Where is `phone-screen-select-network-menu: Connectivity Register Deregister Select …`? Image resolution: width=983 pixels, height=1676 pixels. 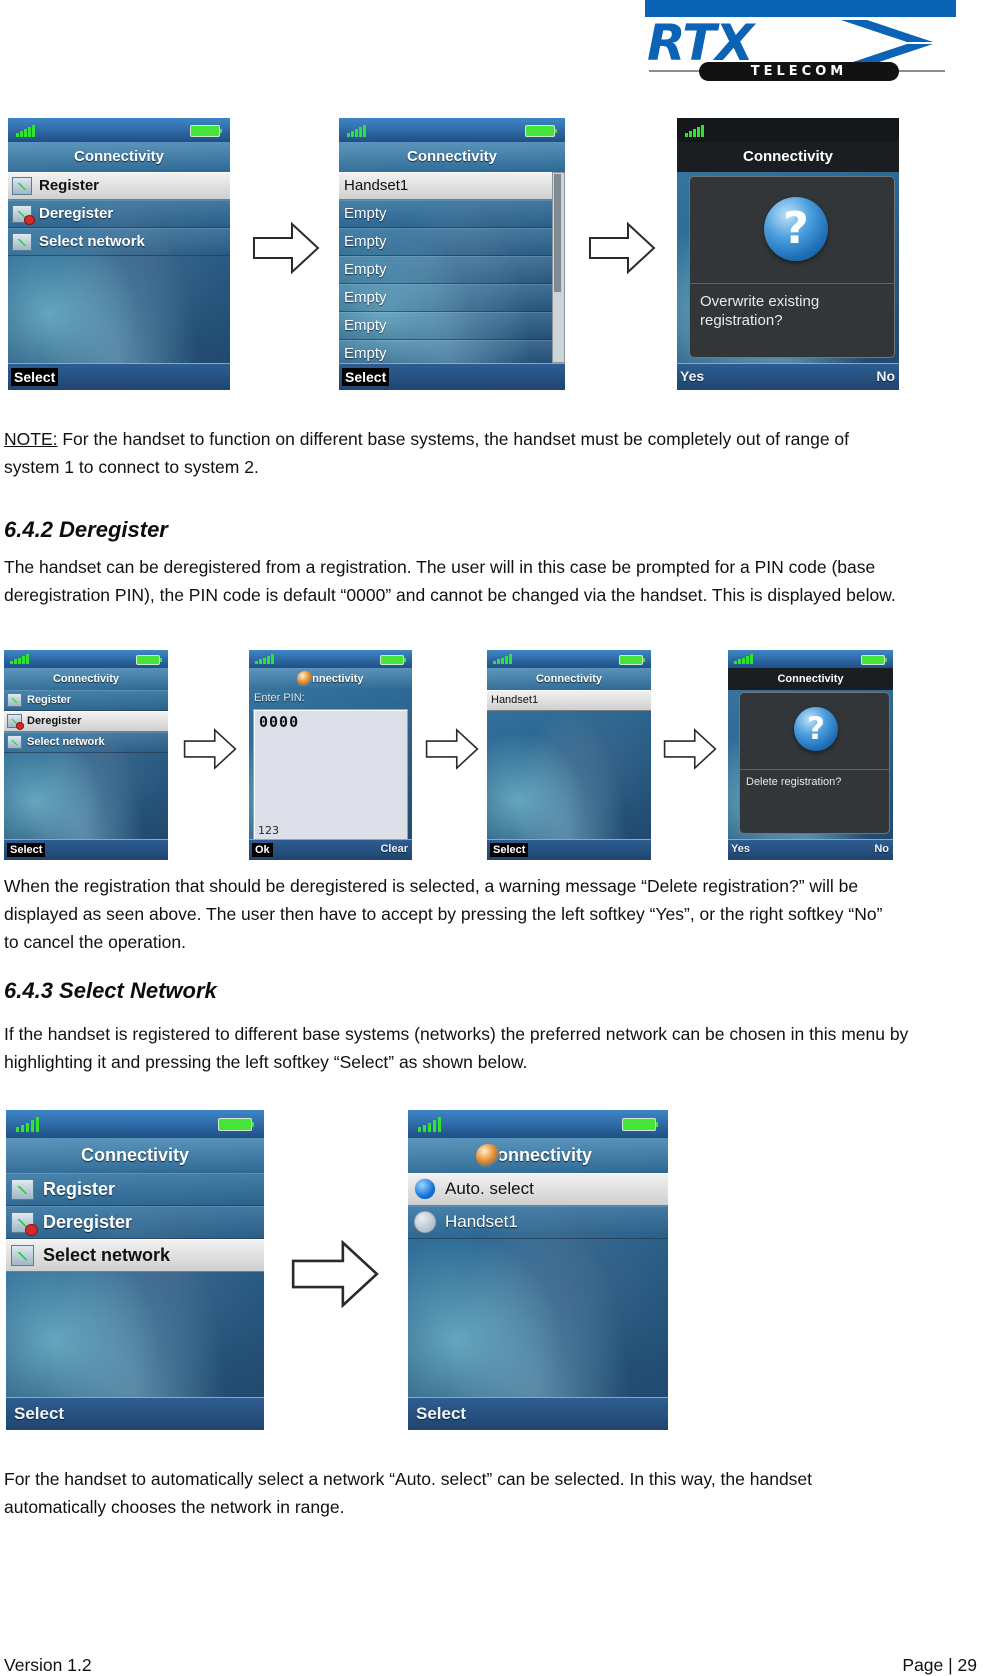 phone-screen-select-network-menu: Connectivity Register Deregister Select … is located at coordinates (135, 1270).